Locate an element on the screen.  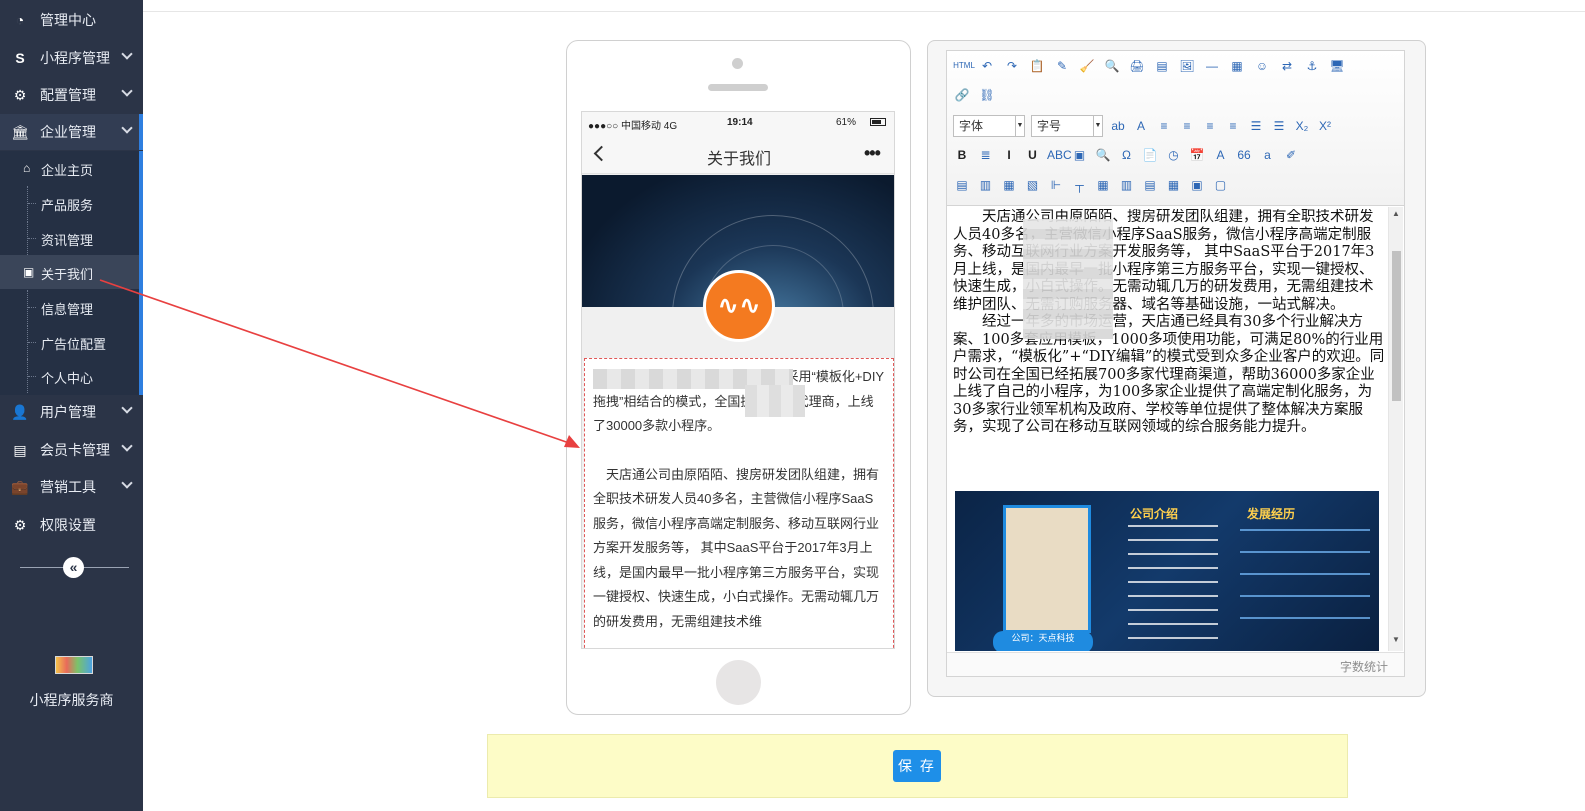
toolbar-row1-icon-3: 📋 is located at coordinates (1037, 66).